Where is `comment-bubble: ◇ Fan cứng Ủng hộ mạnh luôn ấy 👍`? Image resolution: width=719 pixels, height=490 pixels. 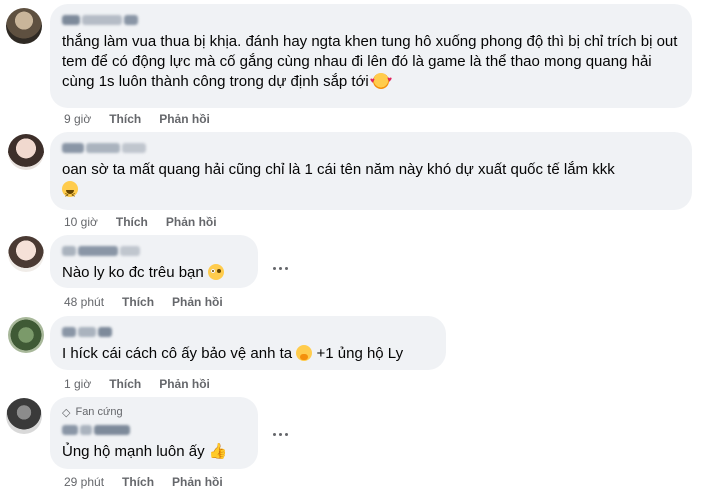
comment-bubble: ◇ Fan cứng Ủng hộ mạnh luôn ấy 👍 is located at coordinates (154, 433).